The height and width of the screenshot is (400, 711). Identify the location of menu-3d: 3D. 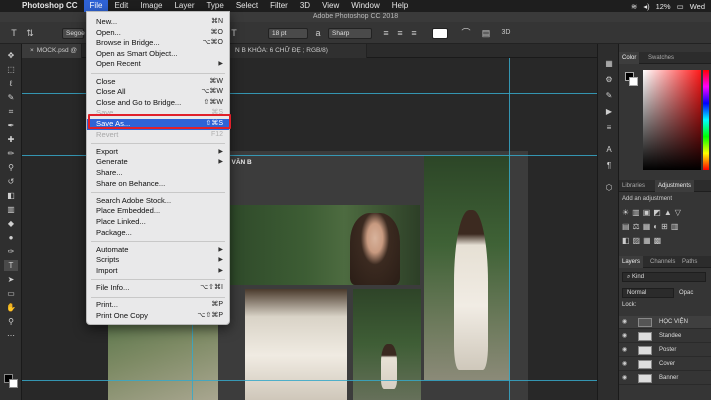
(305, 6).